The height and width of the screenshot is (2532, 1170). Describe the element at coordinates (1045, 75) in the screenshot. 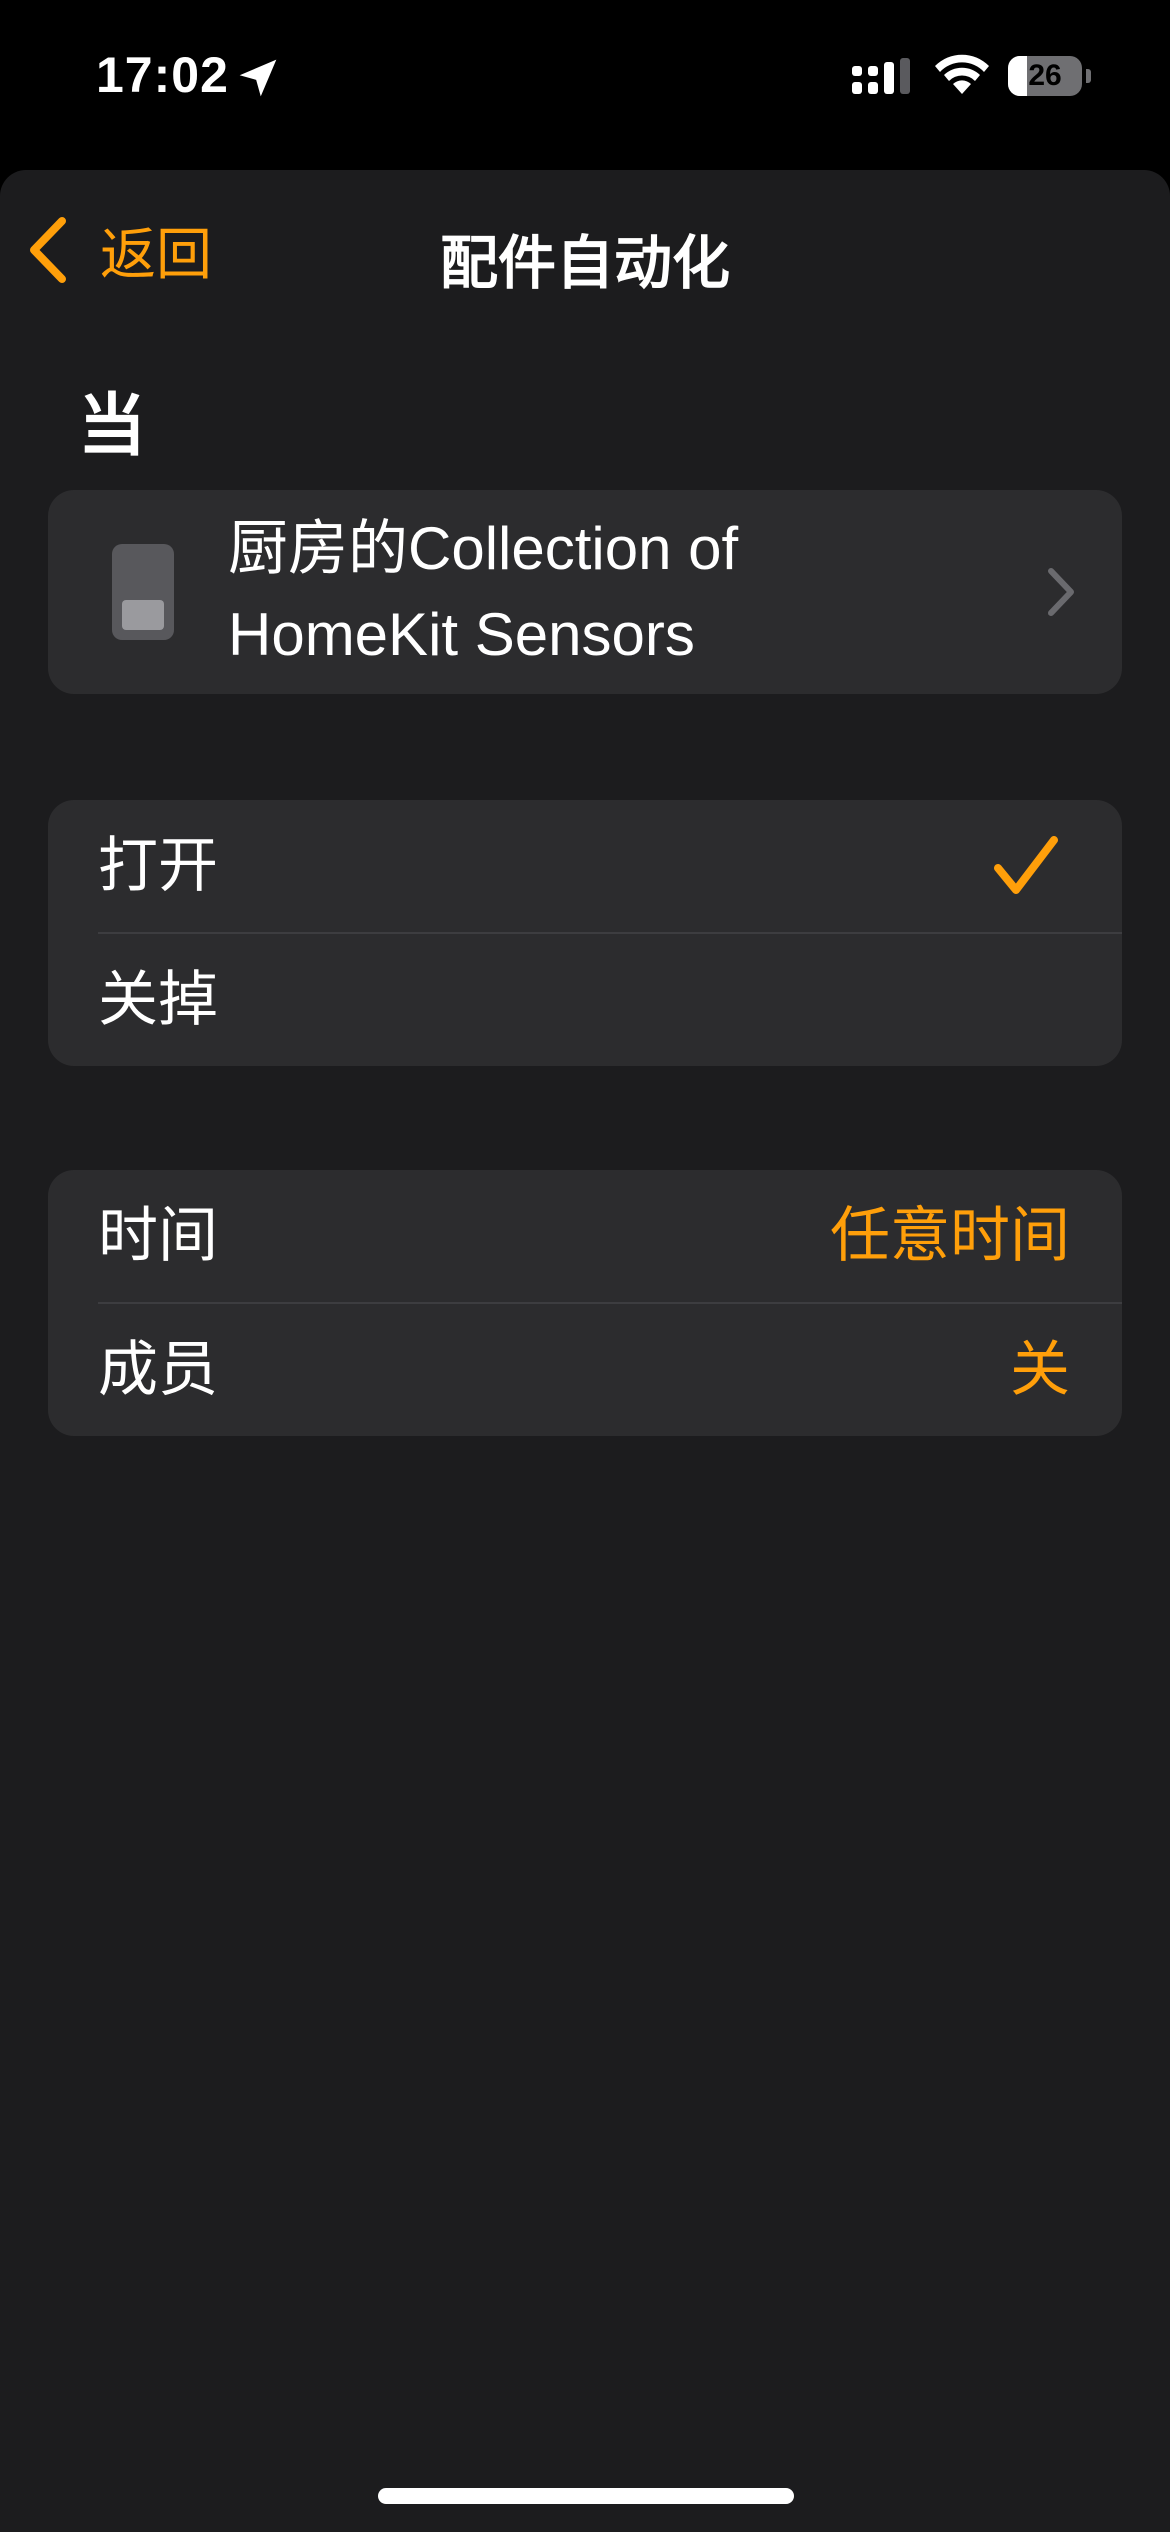

I see `battery-percentage: 26` at that location.